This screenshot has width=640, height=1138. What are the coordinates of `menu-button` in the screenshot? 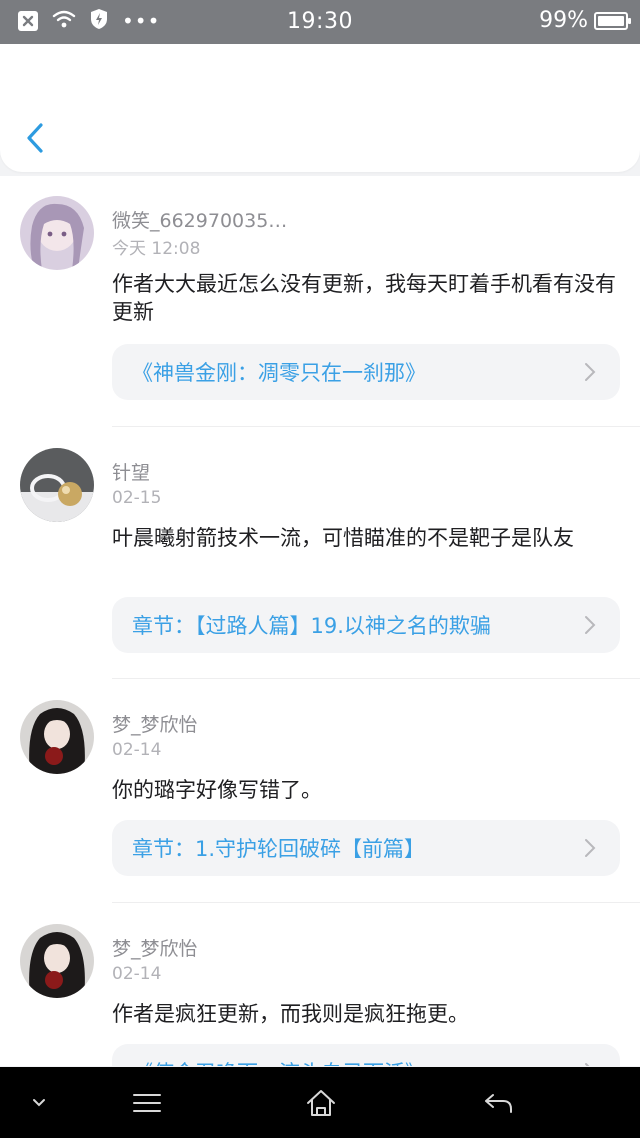 It's located at (147, 1102).